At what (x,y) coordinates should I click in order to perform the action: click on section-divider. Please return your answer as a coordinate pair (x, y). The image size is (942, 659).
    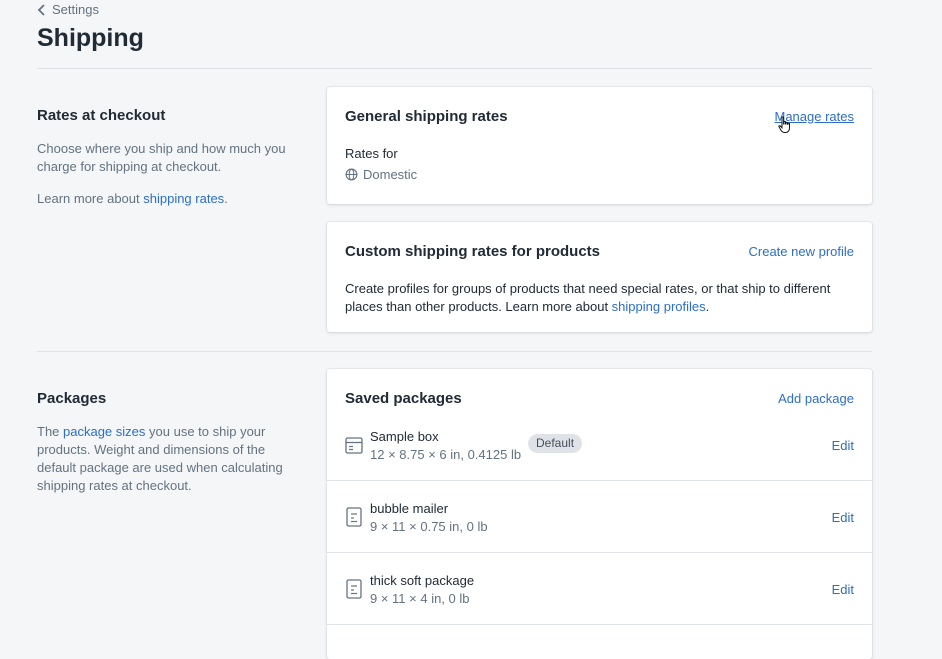
    Looking at the image, I should click on (454, 351).